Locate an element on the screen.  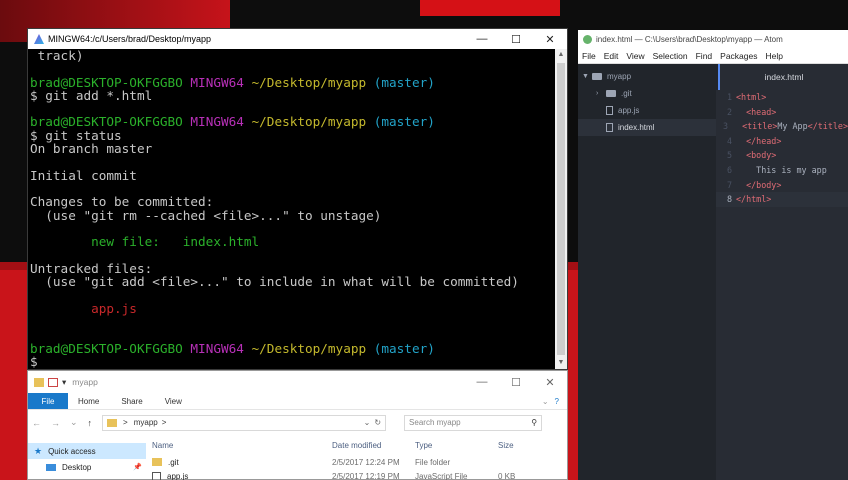
recent-dropdown-icon: ⌄ is located at coordinates (74, 422).